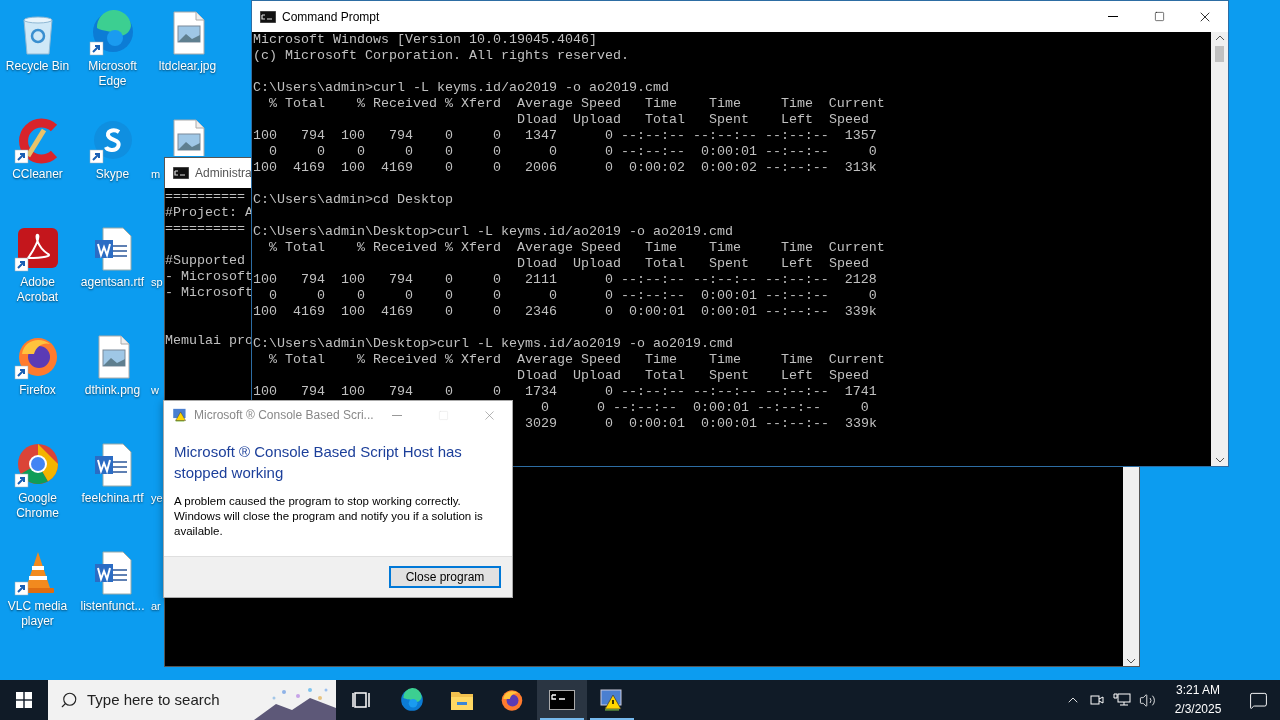  What do you see at coordinates (565, 312) in the screenshot?
I see `console-line: 100 4169 100 4169 0 0 2346 0 0:00:01 0:00:01 --:--:-- 339k` at bounding box center [565, 312].